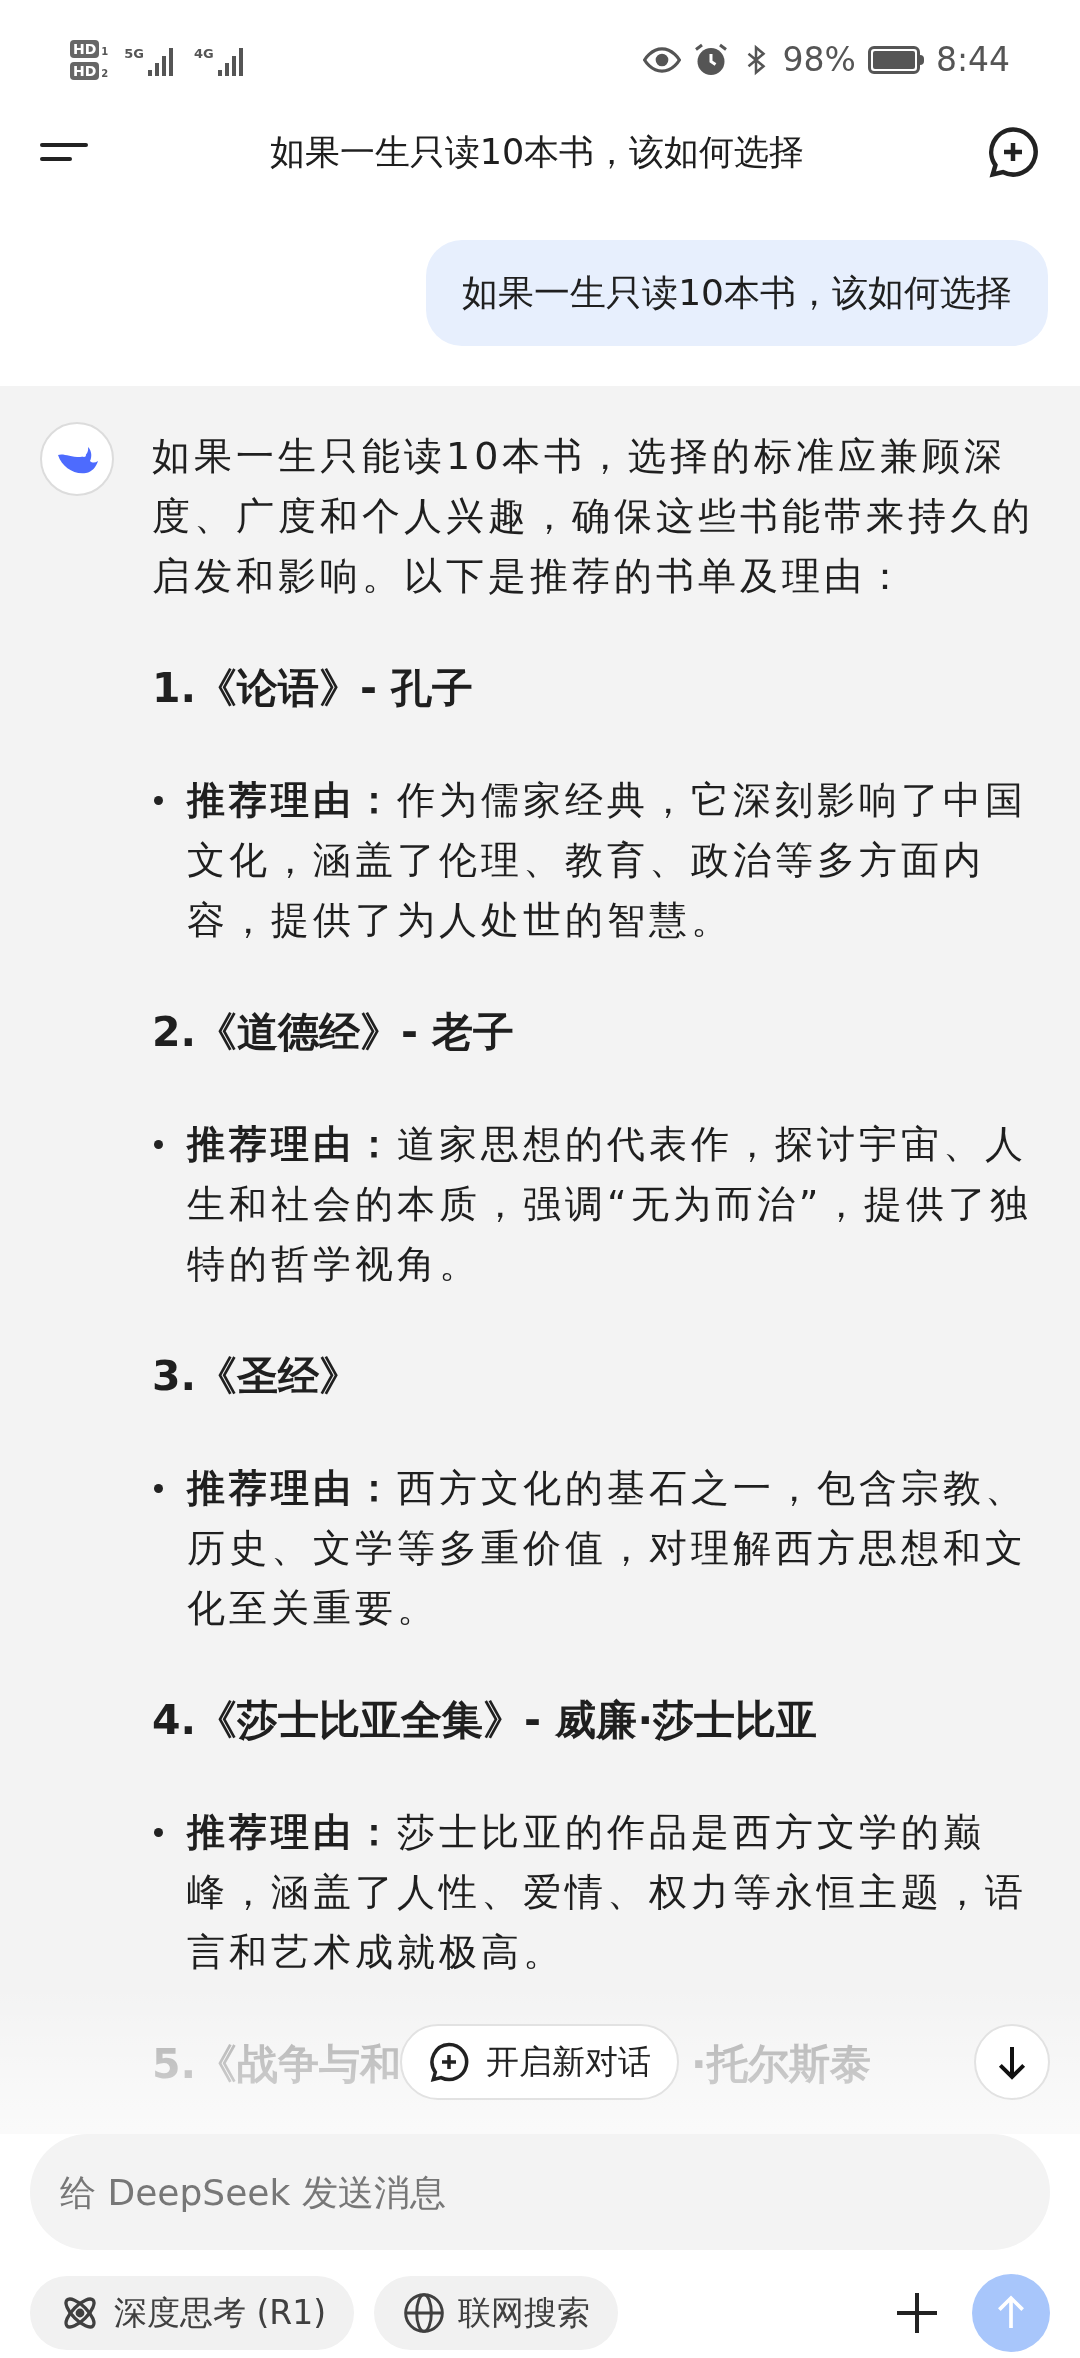  What do you see at coordinates (593, 516) in the screenshot?
I see `answer-paragraph: 如果一生只能读10本书，选择的标准应兼顾深度、广度和个人兴趣，确保这些书能带来持久的启发和影响。以下是推荐的书单及理由：` at bounding box center [593, 516].